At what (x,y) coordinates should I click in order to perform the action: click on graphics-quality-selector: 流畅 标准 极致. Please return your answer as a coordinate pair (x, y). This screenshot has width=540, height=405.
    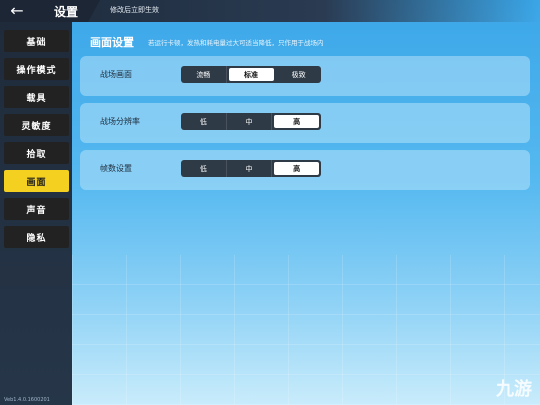
    Looking at the image, I should click on (251, 74).